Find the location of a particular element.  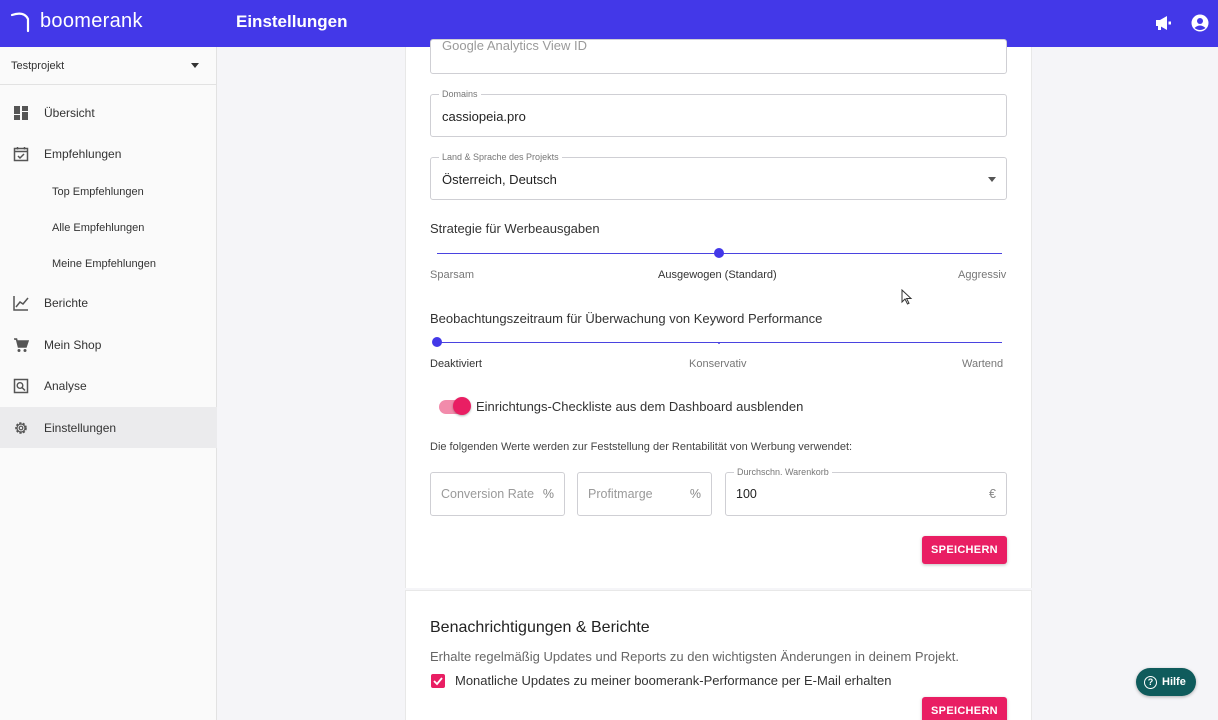

avg-cart-value: 100 is located at coordinates (746, 494).